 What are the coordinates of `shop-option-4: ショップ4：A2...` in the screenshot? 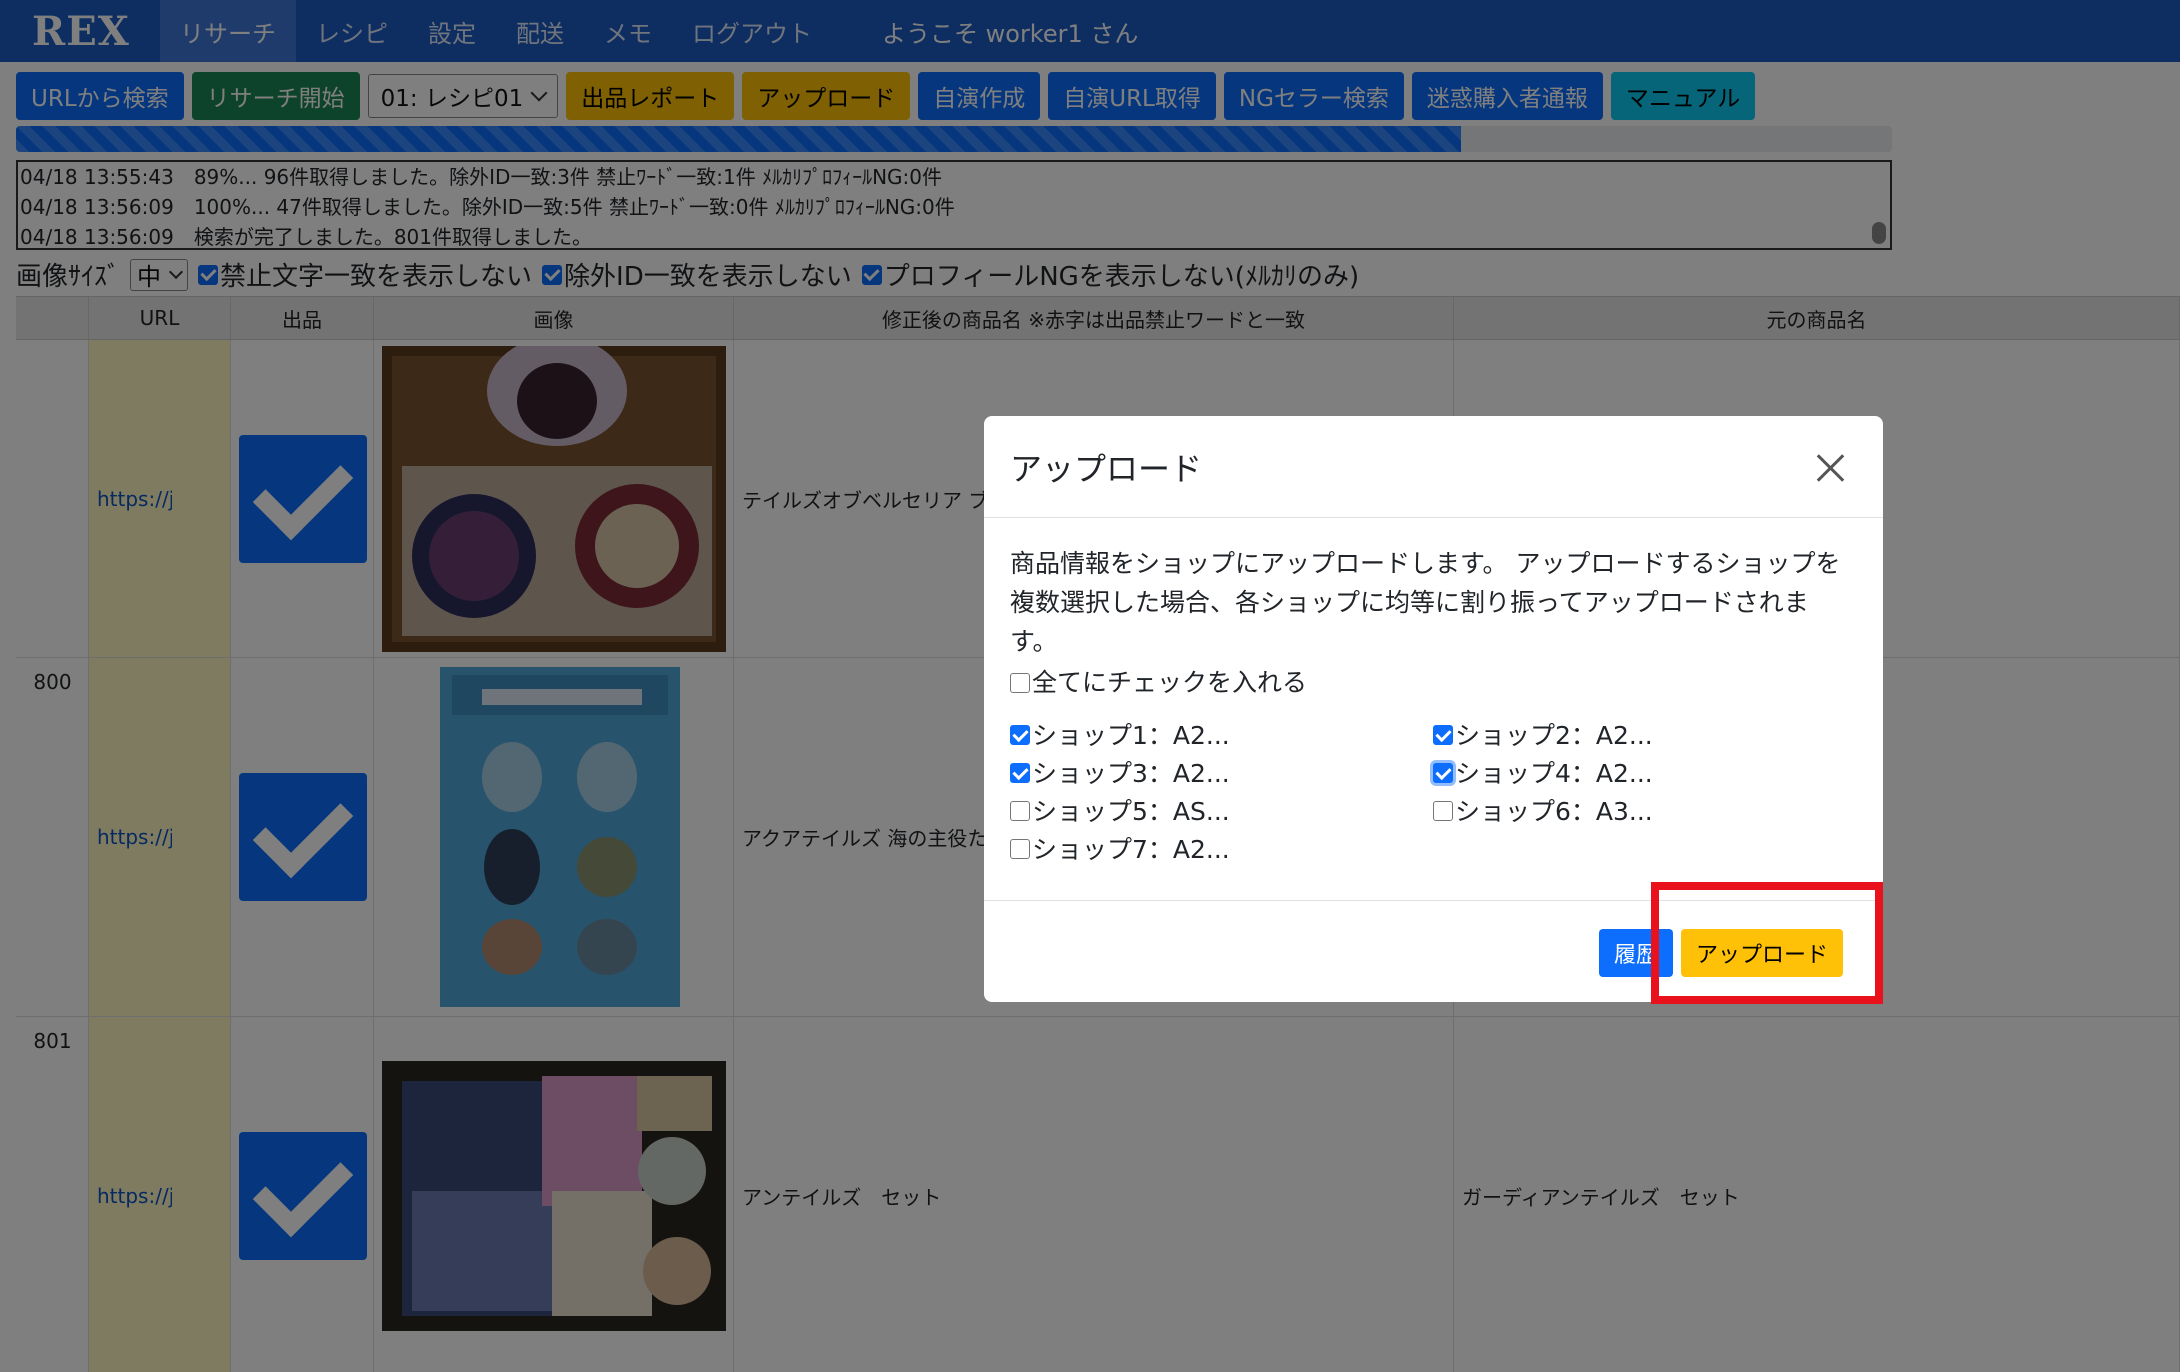 It's located at (1644, 773).